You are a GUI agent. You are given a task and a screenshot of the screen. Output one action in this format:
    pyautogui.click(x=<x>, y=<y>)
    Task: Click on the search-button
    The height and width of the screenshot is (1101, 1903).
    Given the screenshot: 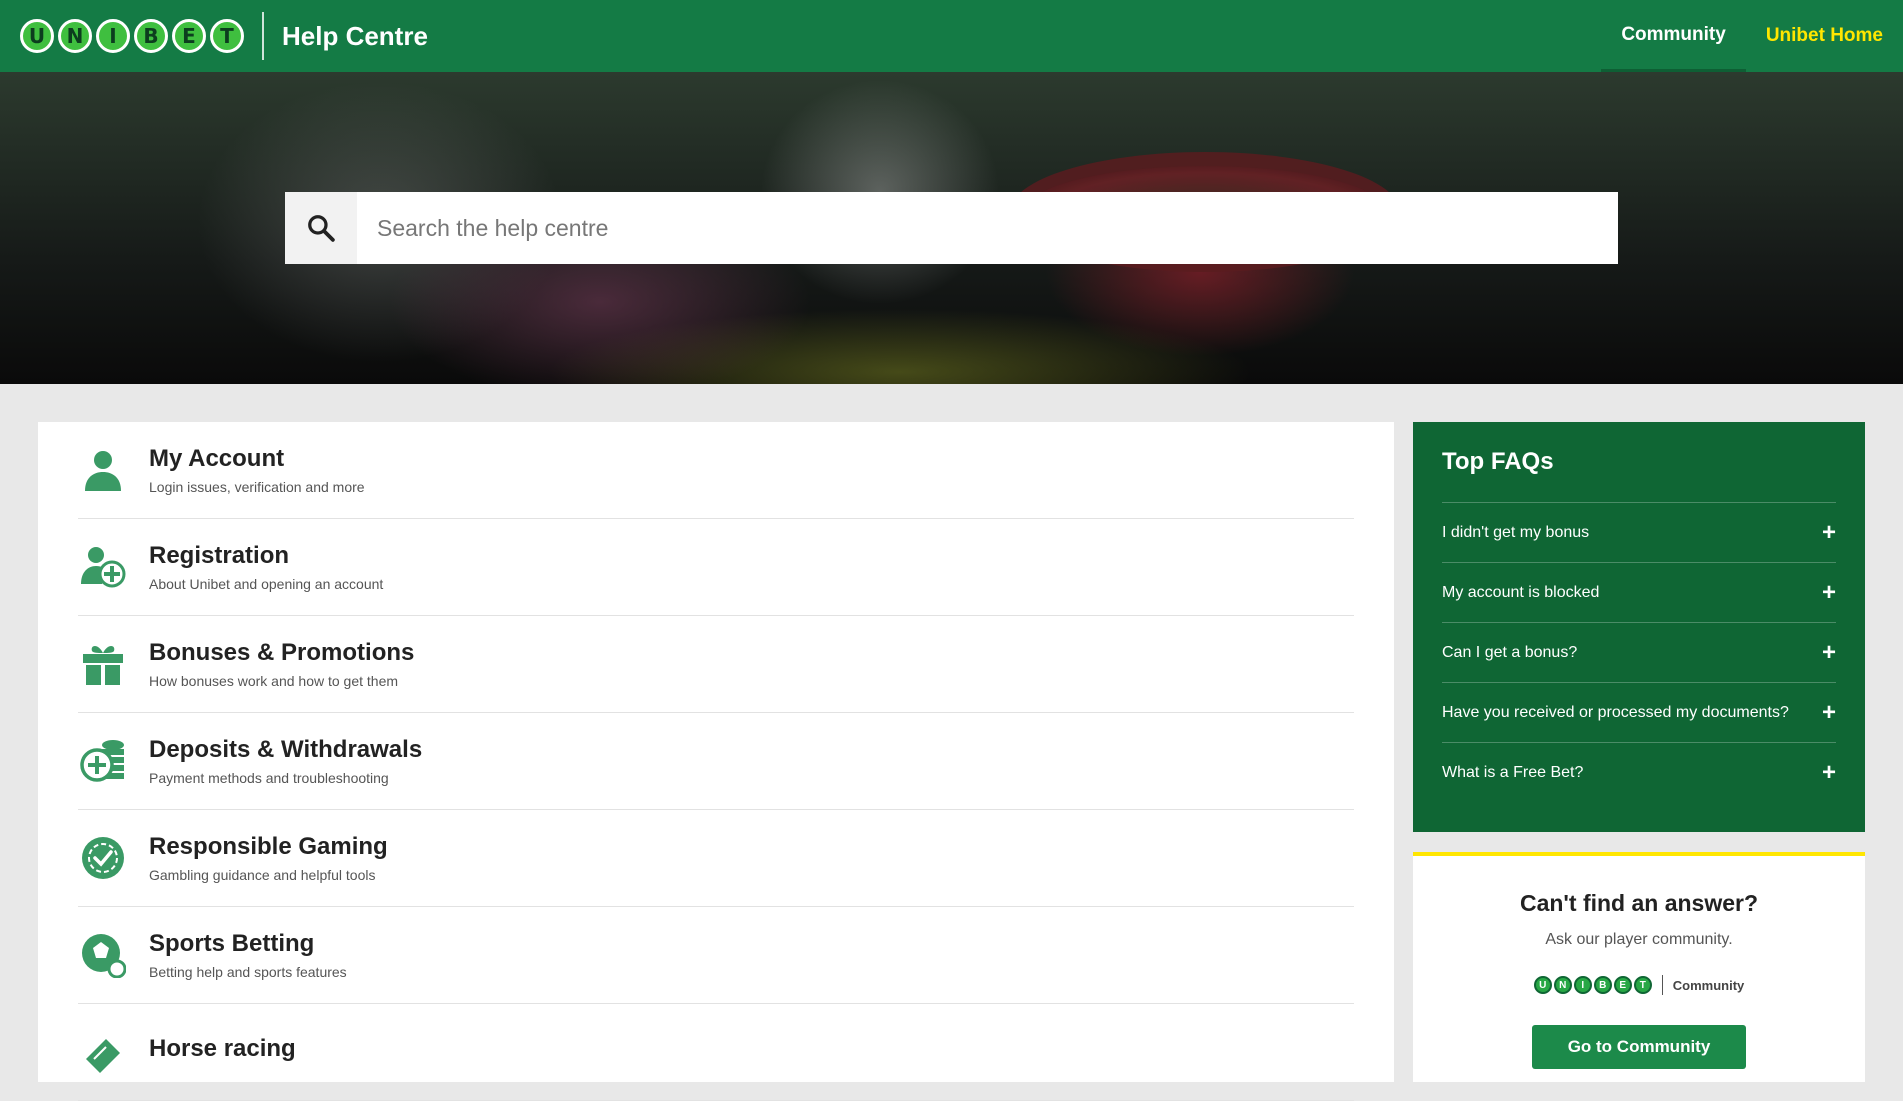 What is the action you would take?
    pyautogui.click(x=321, y=228)
    